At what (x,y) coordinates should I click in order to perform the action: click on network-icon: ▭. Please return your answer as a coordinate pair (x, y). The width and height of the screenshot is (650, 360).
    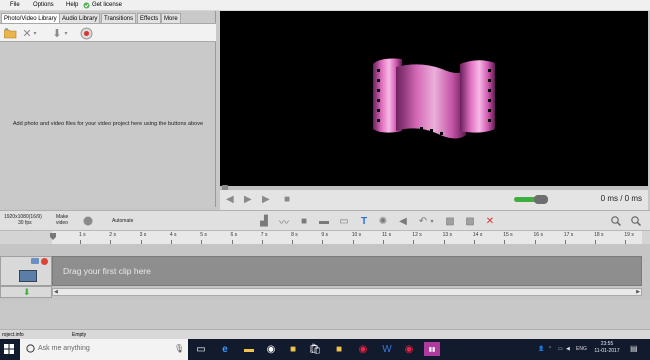
    Looking at the image, I should click on (560, 349).